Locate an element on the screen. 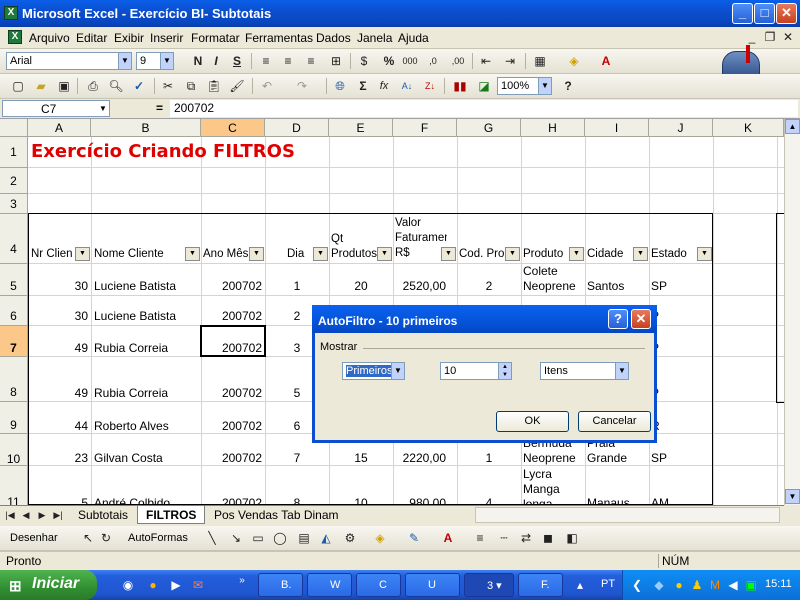 Image resolution: width=800 pixels, height=600 pixels. language-indicator: PT is located at coordinates (608, 584).